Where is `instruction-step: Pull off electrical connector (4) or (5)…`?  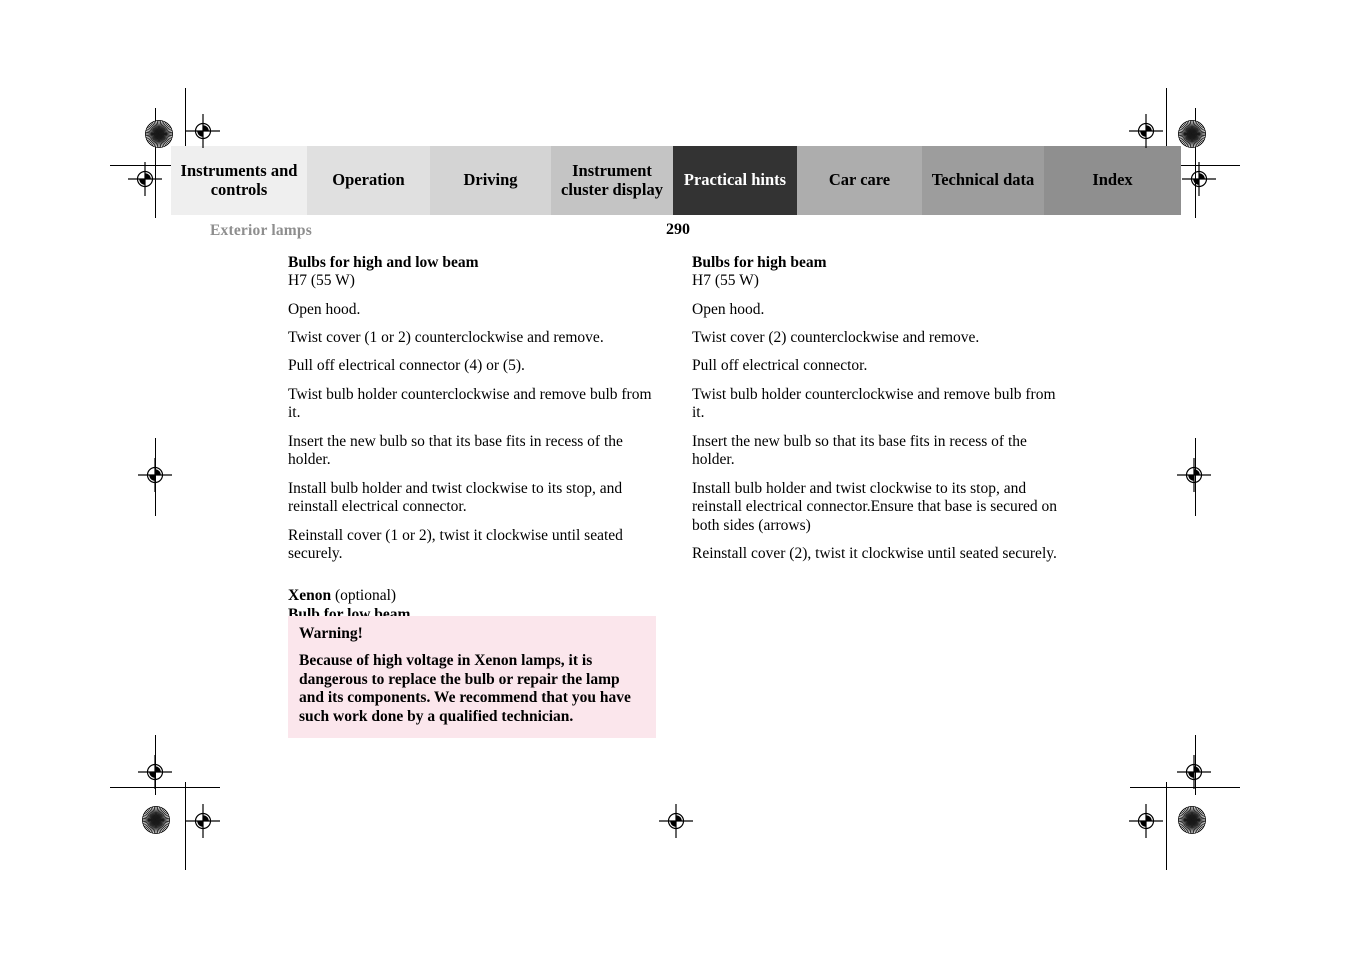
instruction-step: Pull off electrical connector (4) or (5)… is located at coordinates (406, 366).